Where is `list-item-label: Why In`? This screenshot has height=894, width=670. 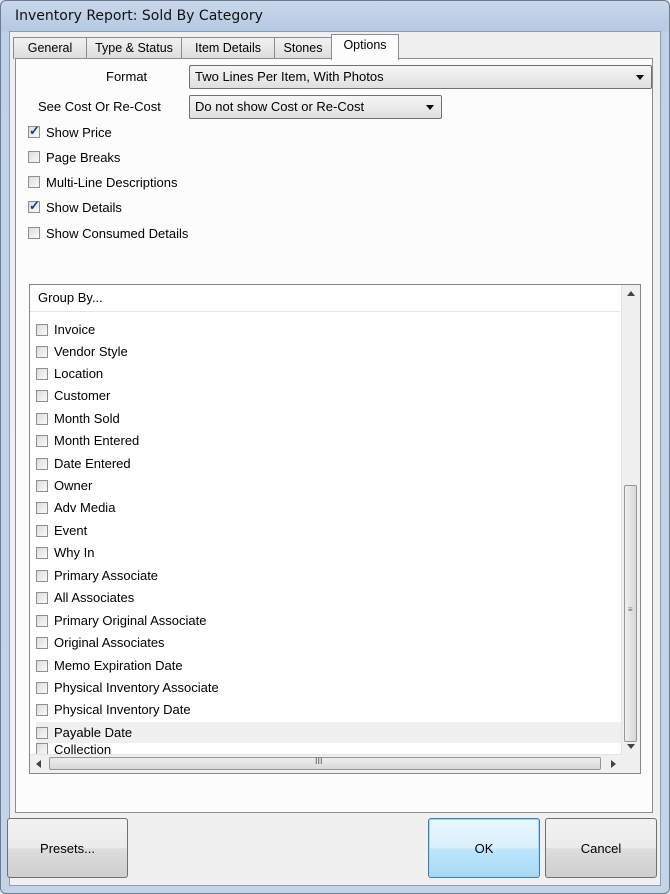
list-item-label: Why In is located at coordinates (74, 552).